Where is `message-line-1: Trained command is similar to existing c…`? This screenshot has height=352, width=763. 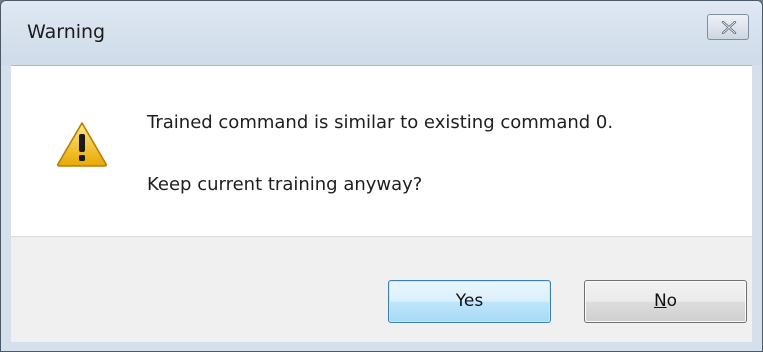
message-line-1: Trained command is similar to existing c… is located at coordinates (380, 122).